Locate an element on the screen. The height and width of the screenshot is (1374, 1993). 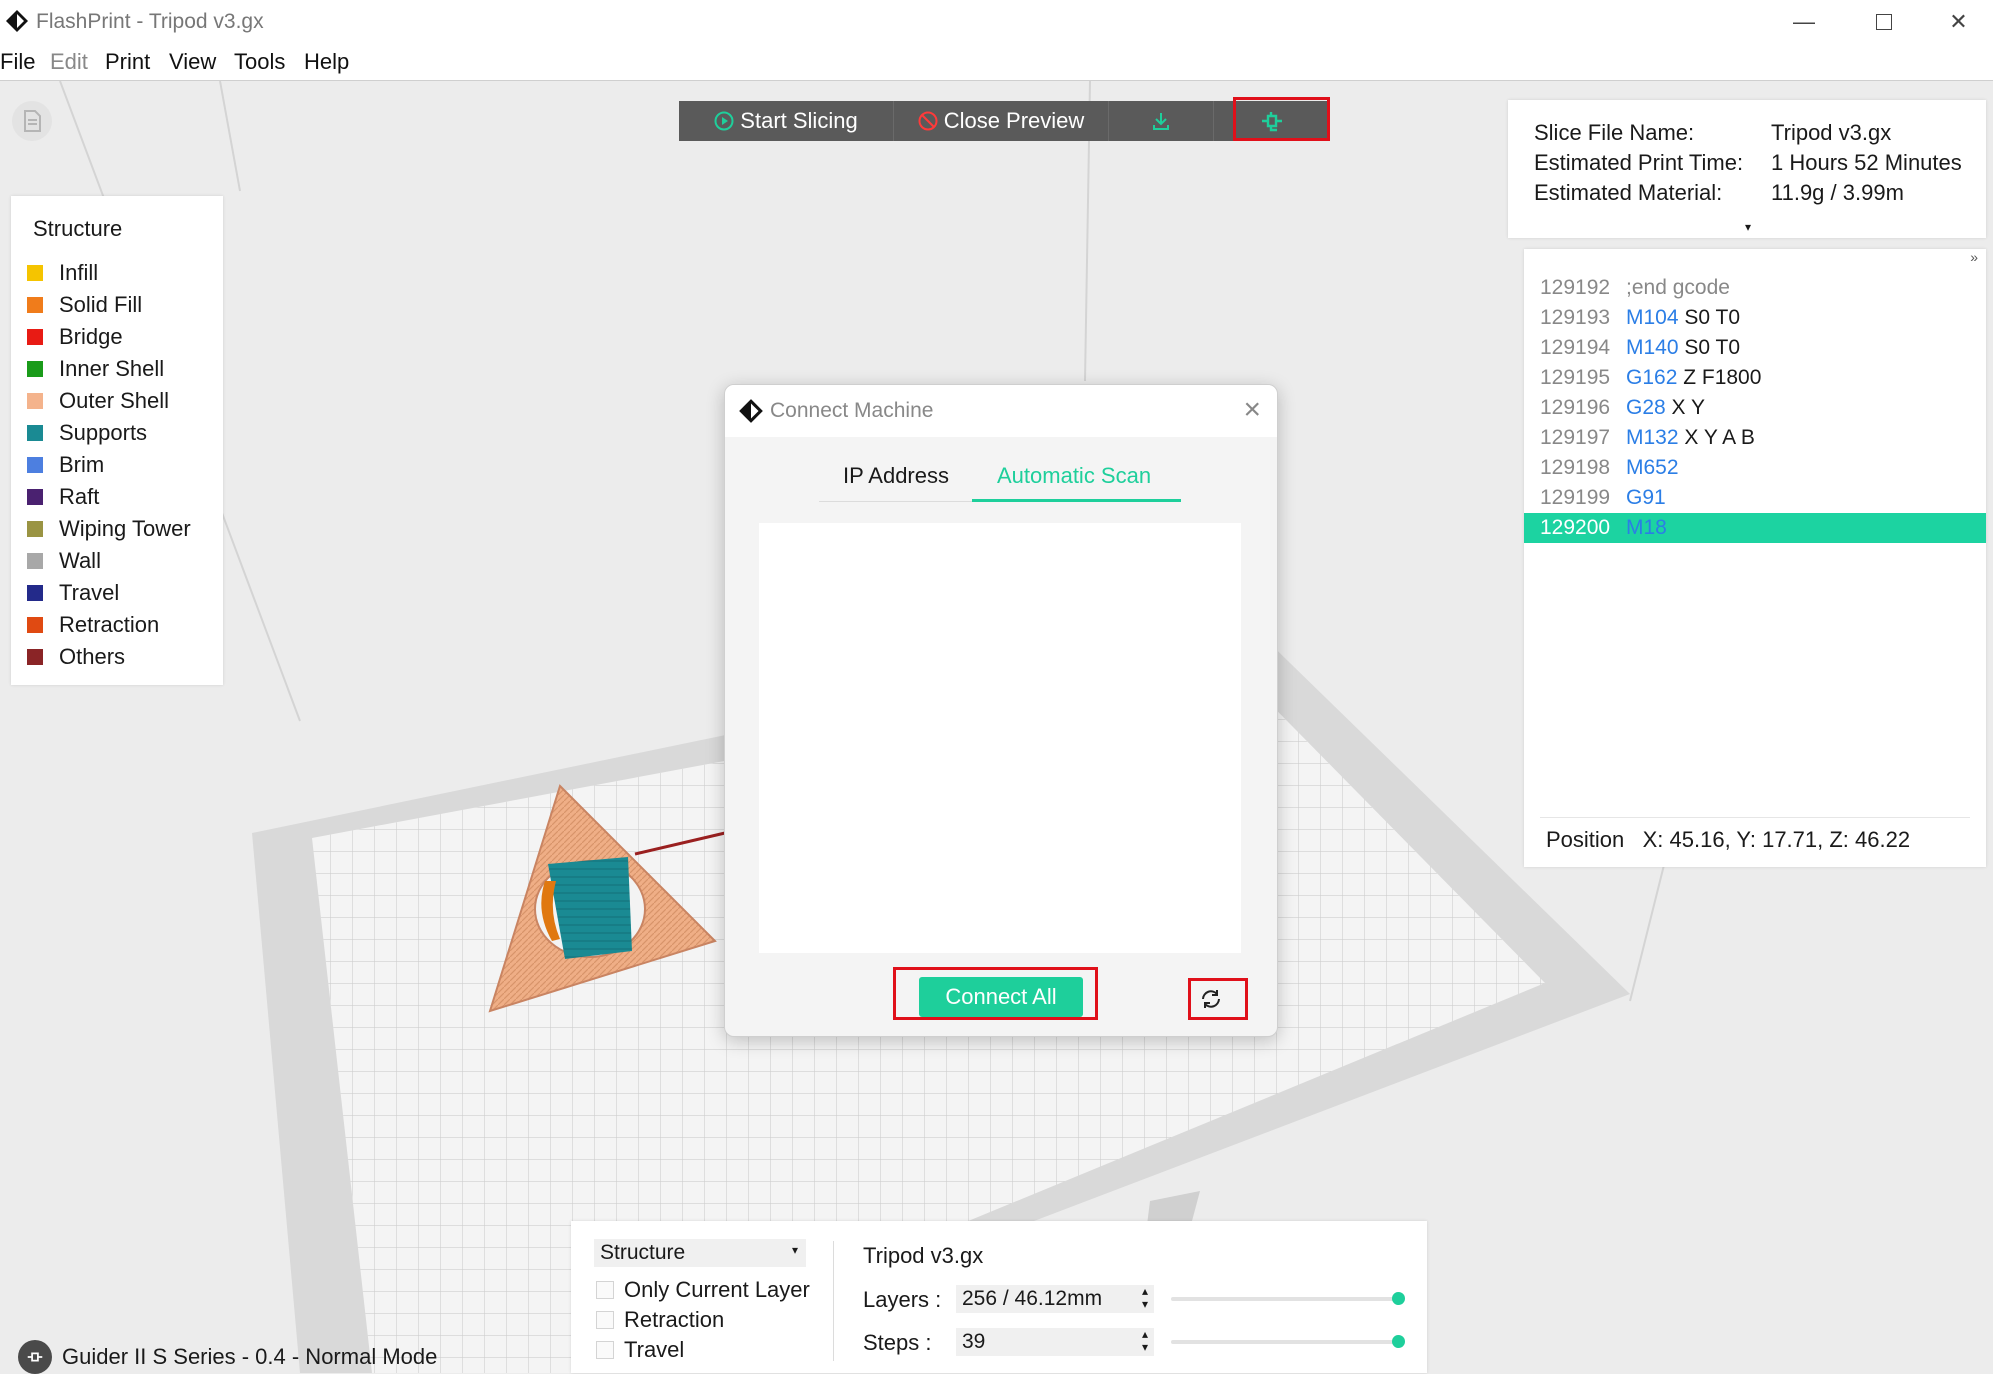
steps-slider is located at coordinates (1288, 1341).